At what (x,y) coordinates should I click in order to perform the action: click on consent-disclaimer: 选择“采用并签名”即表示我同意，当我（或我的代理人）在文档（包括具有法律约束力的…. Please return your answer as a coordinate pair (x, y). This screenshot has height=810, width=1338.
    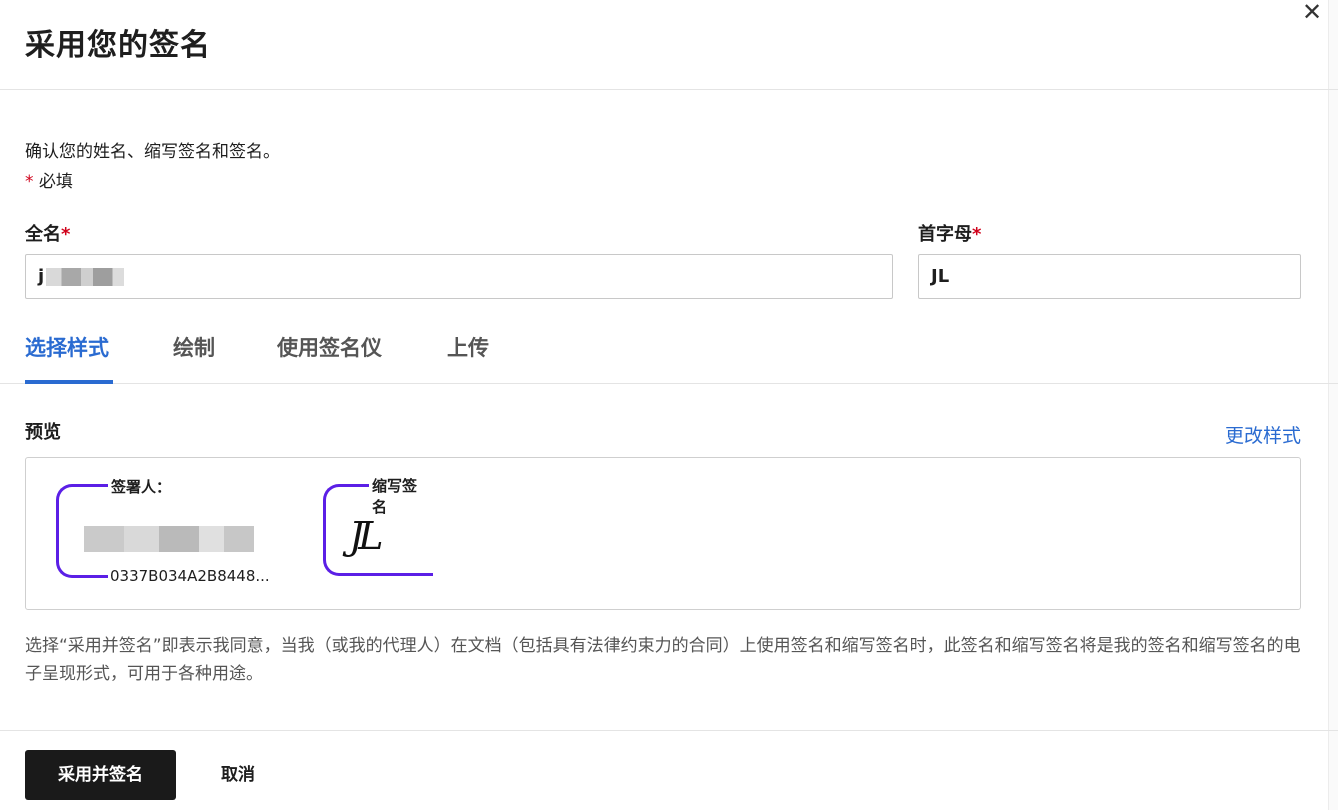
    Looking at the image, I should click on (663, 660).